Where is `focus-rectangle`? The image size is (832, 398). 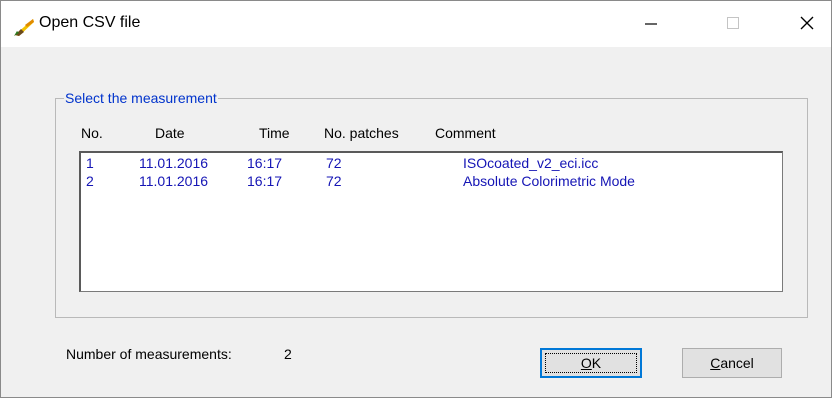
focus-rectangle is located at coordinates (591, 363).